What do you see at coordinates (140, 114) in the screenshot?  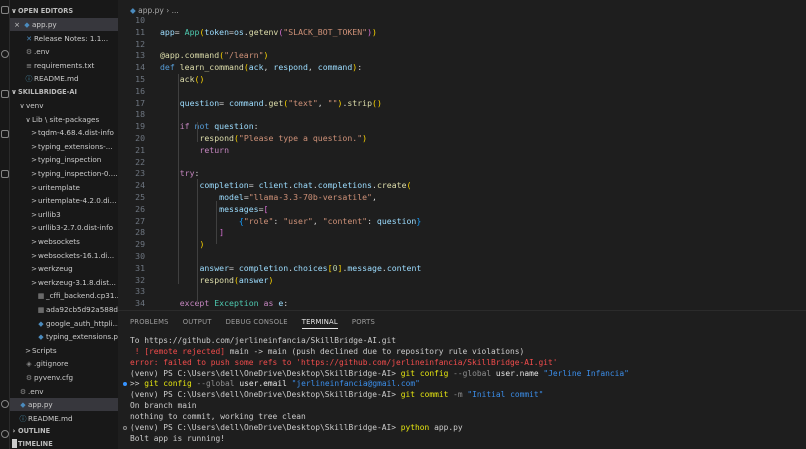 I see `line-number: 18` at bounding box center [140, 114].